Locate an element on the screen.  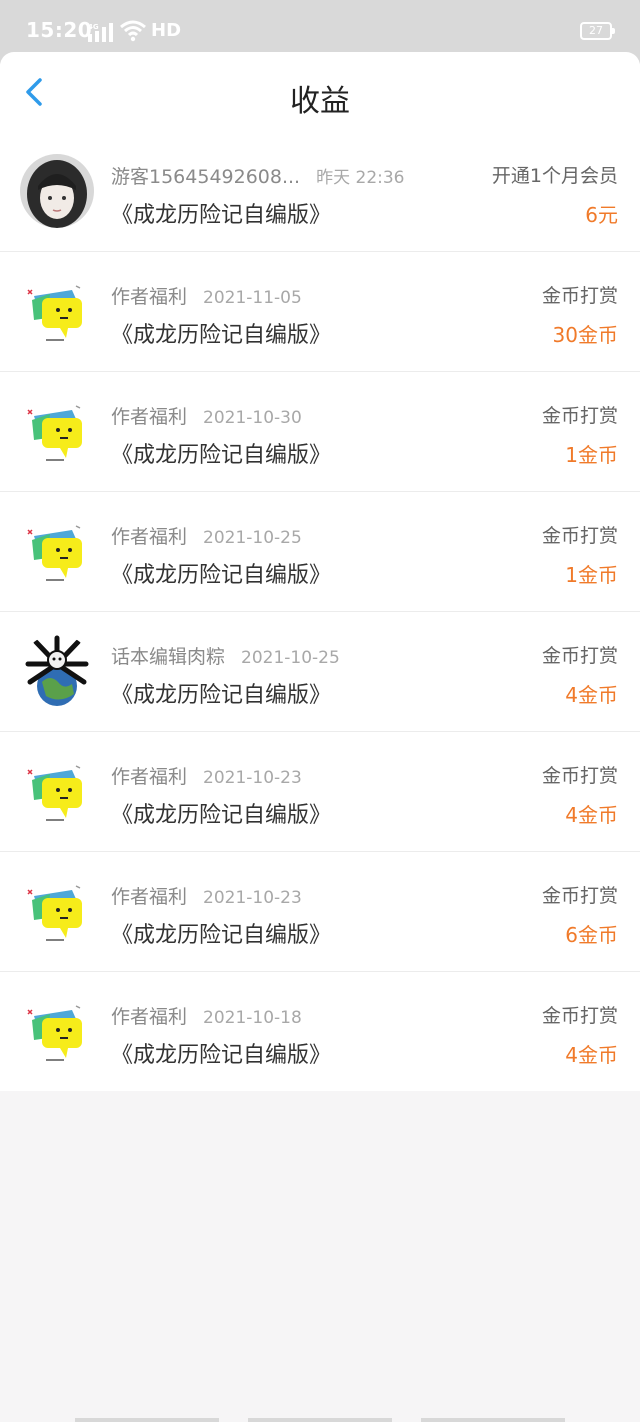
network-label: 4G is located at coordinates (93, 27).